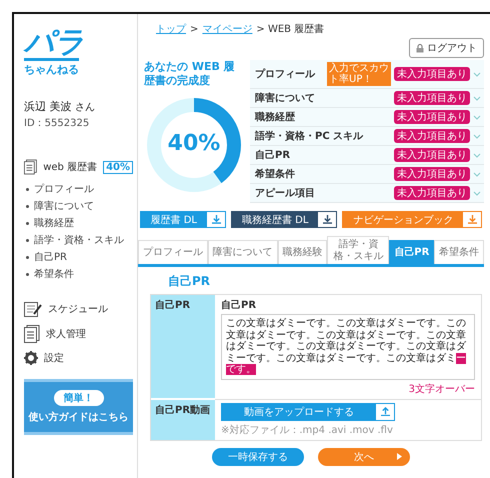  I want to click on download-button: 履歴書 DL, so click(183, 219).